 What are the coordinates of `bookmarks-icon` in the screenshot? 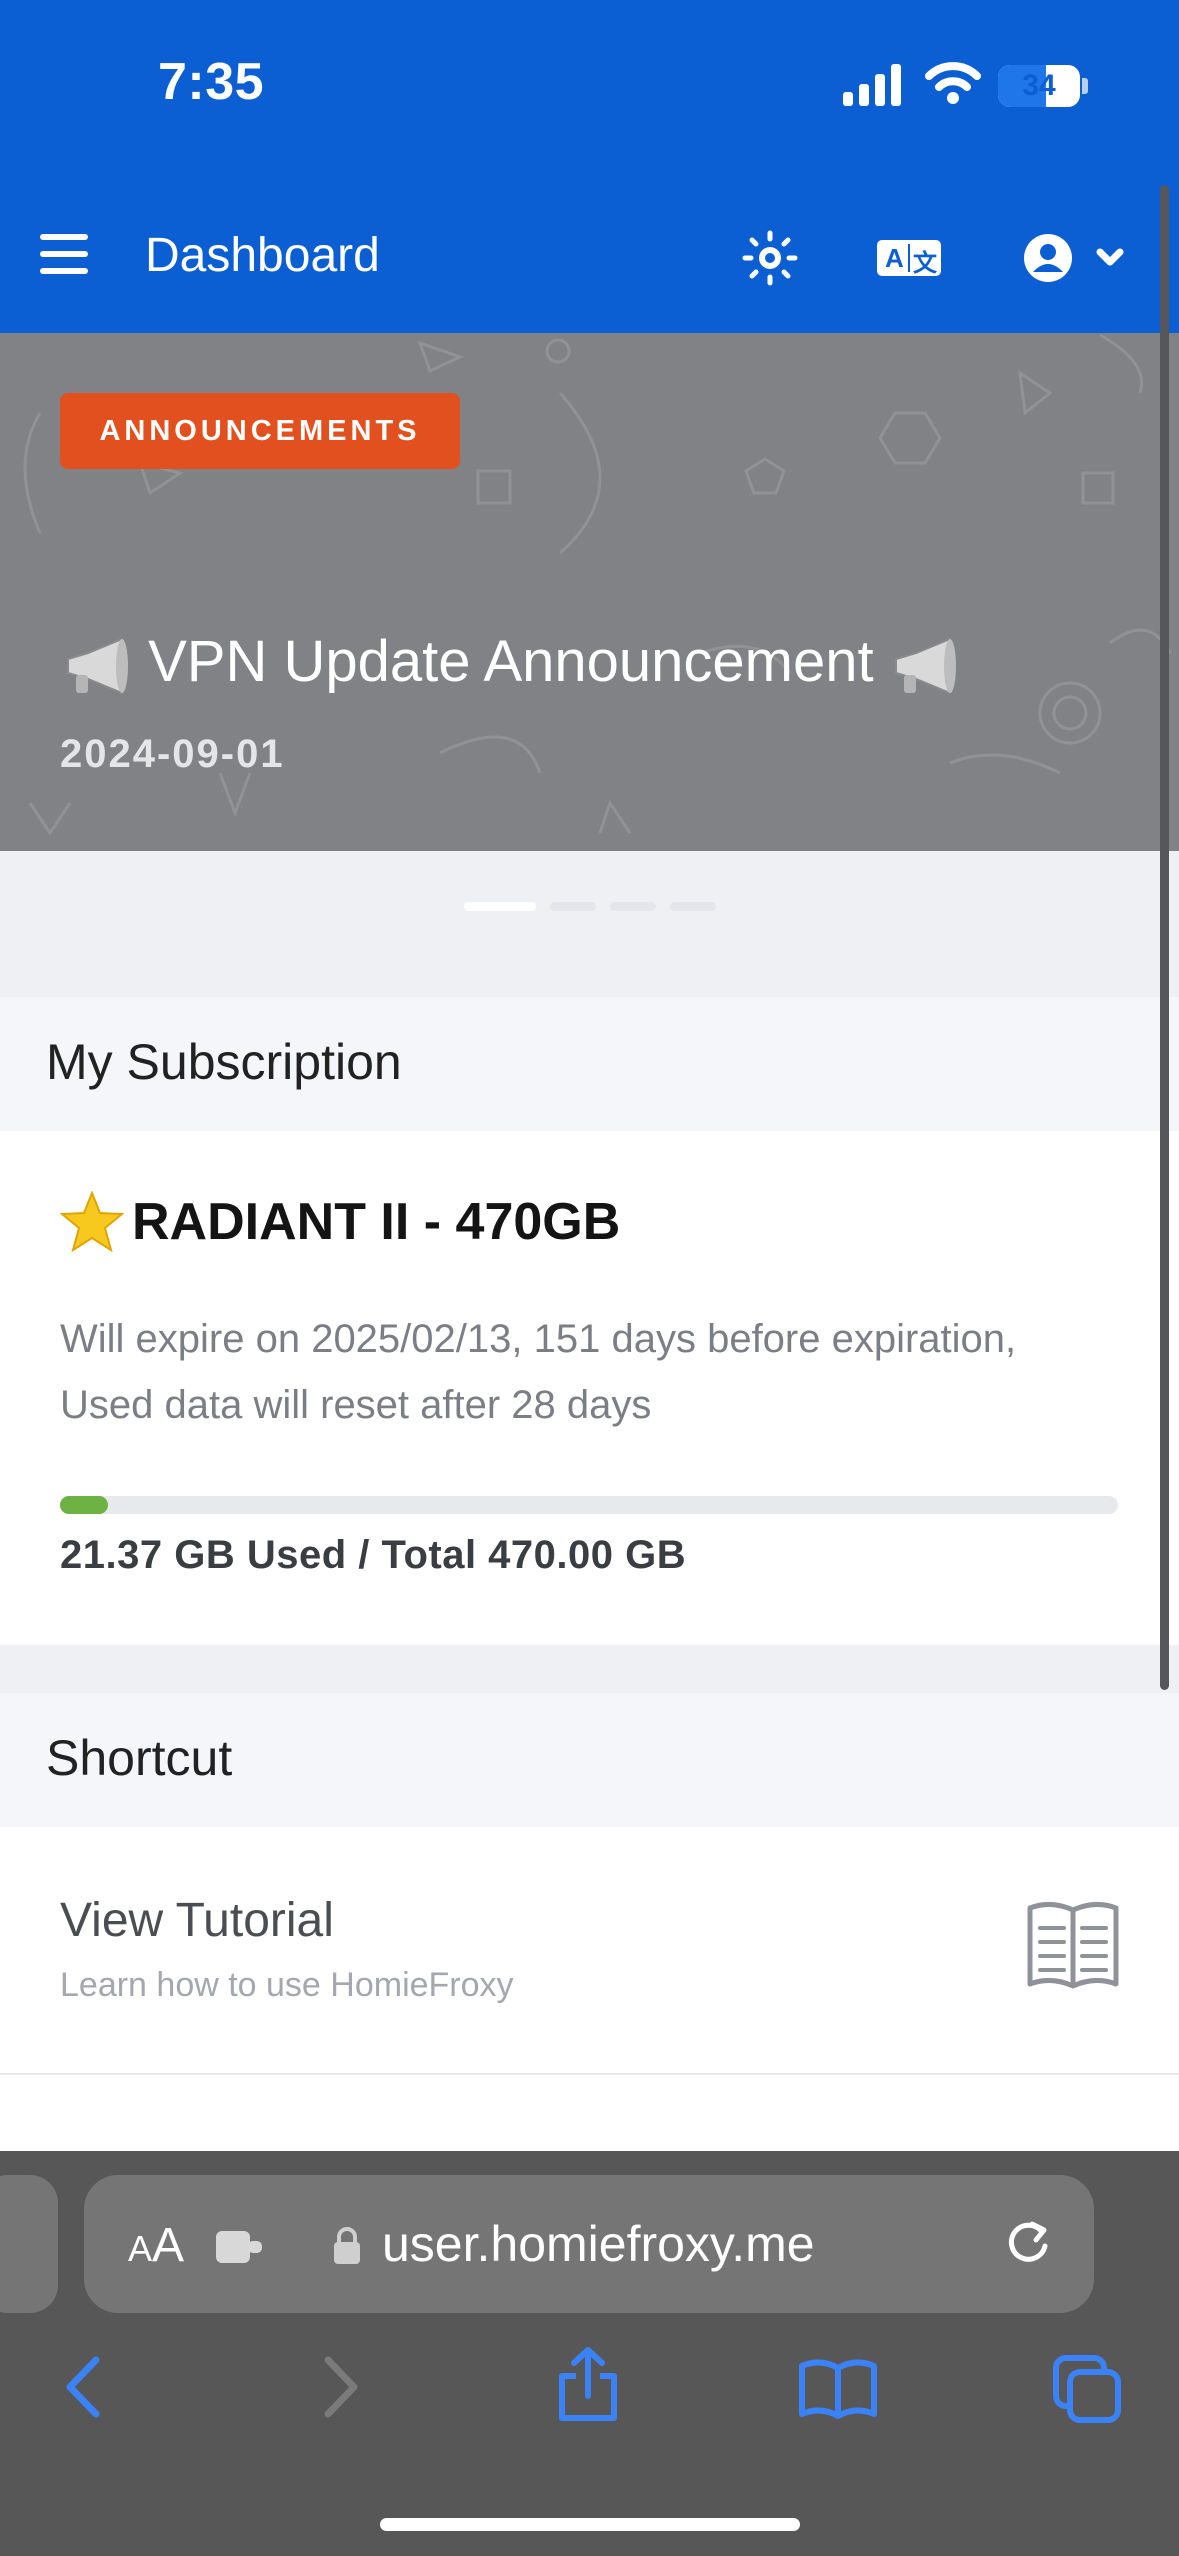 It's located at (838, 2389).